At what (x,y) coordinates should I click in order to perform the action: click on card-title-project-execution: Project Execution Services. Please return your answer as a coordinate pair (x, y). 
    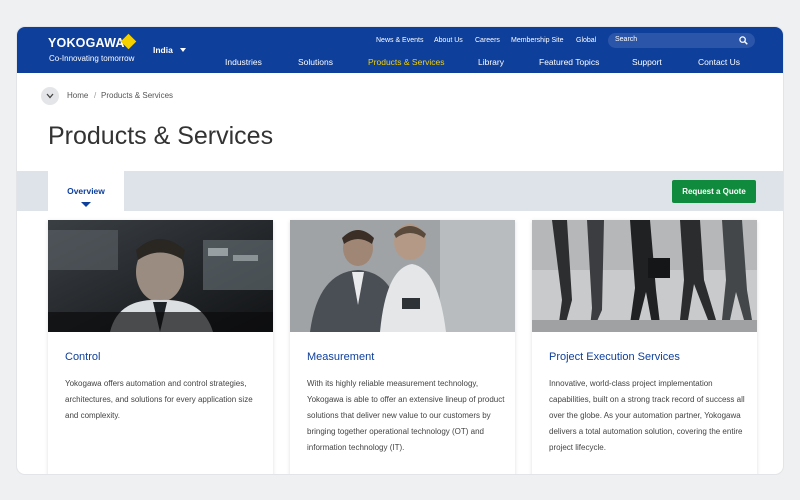
    Looking at the image, I should click on (614, 357).